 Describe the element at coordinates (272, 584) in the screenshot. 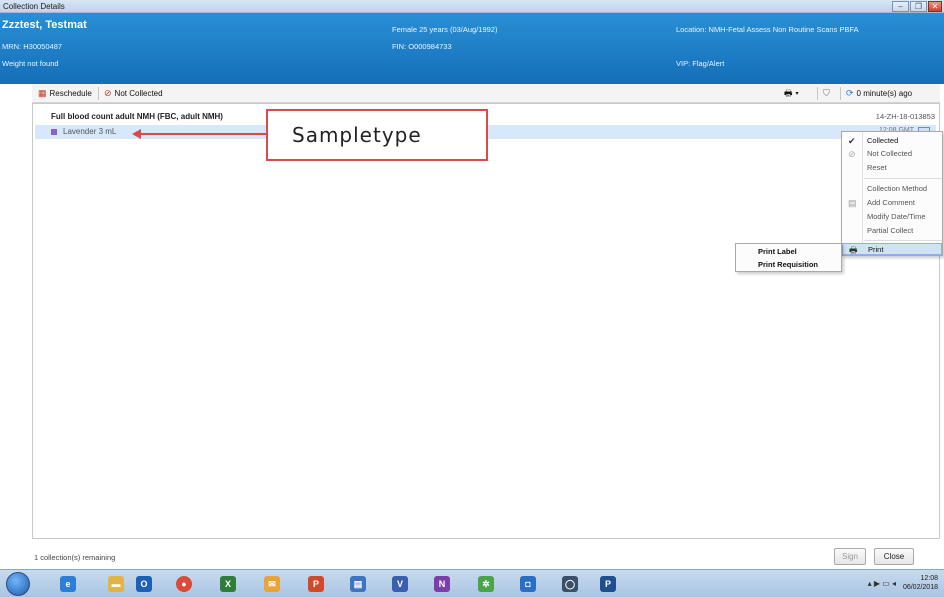

I see `outlook-mail-icon: ✉` at that location.